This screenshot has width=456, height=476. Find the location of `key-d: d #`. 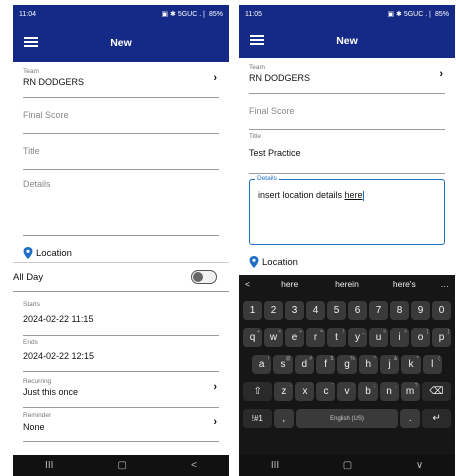

key-d: d # is located at coordinates (304, 364).